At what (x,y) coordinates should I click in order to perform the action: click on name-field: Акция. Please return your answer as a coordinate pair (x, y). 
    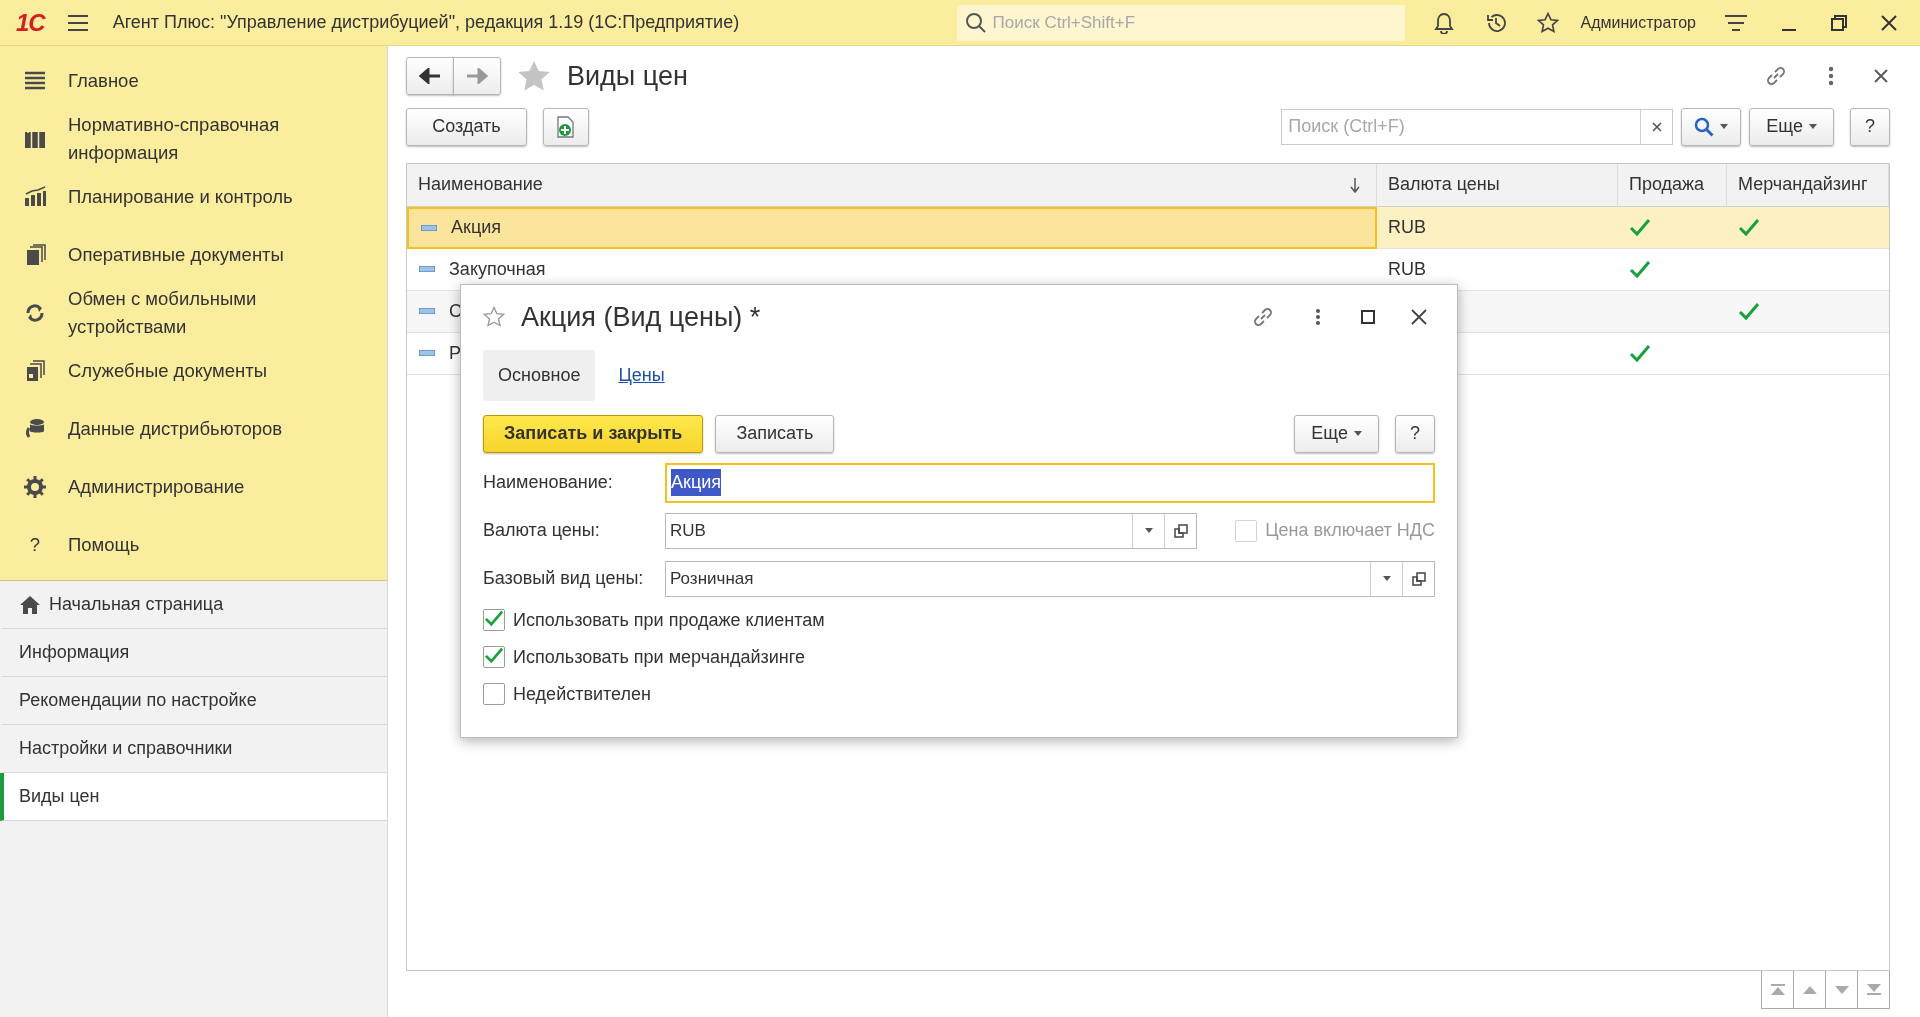
    Looking at the image, I should click on (1050, 482).